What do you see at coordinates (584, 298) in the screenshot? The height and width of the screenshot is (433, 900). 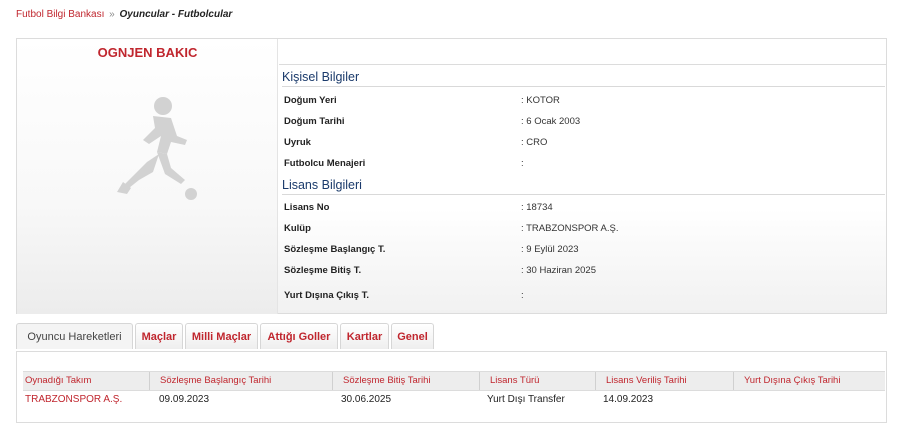 I see `info-row-abroad-exit: Yurt Dışına Çıkış T. :` at bounding box center [584, 298].